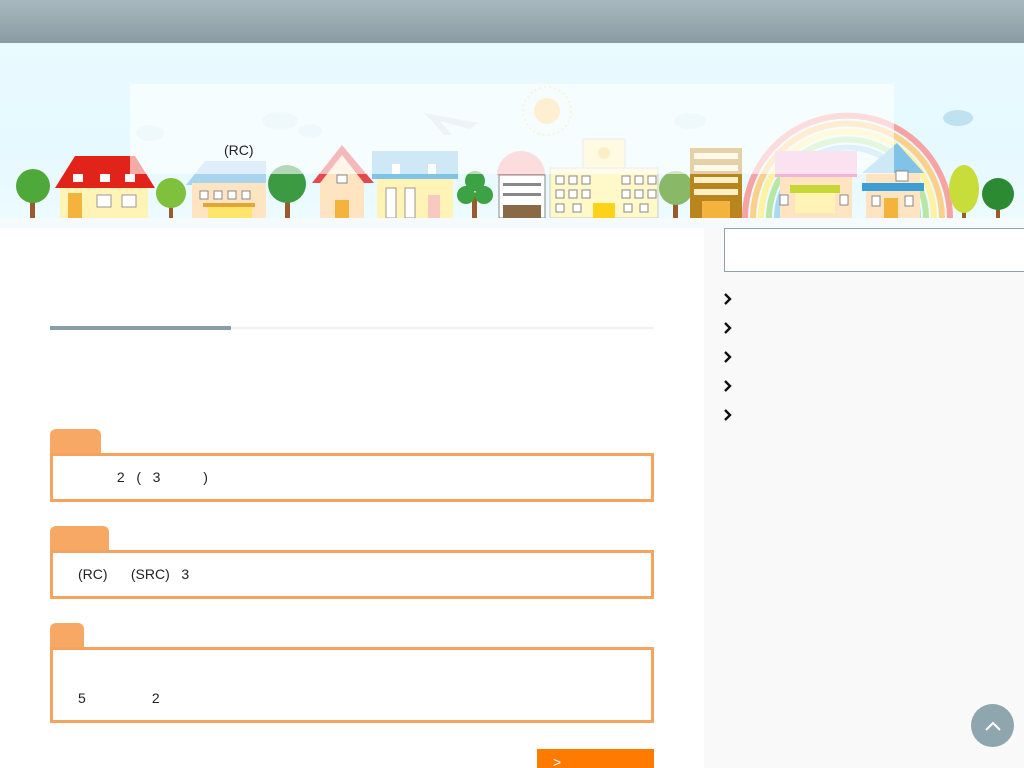 This screenshot has height=768, width=1024. I want to click on info-text-1: 2 ( 3 ), so click(143, 477).